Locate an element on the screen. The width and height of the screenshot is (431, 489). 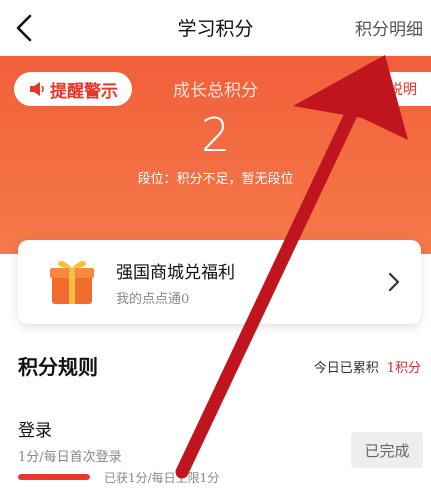
today-points: 今日已累积 1积分 is located at coordinates (367, 366).